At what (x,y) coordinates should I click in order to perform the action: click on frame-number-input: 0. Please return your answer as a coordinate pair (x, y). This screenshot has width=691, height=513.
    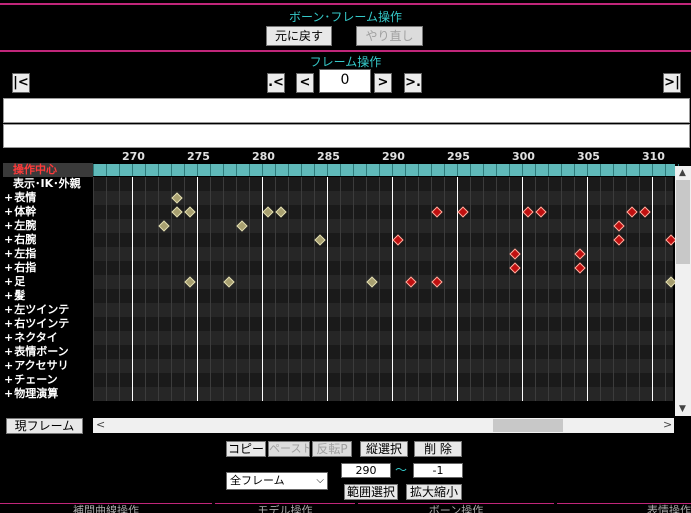
    Looking at the image, I should click on (345, 81).